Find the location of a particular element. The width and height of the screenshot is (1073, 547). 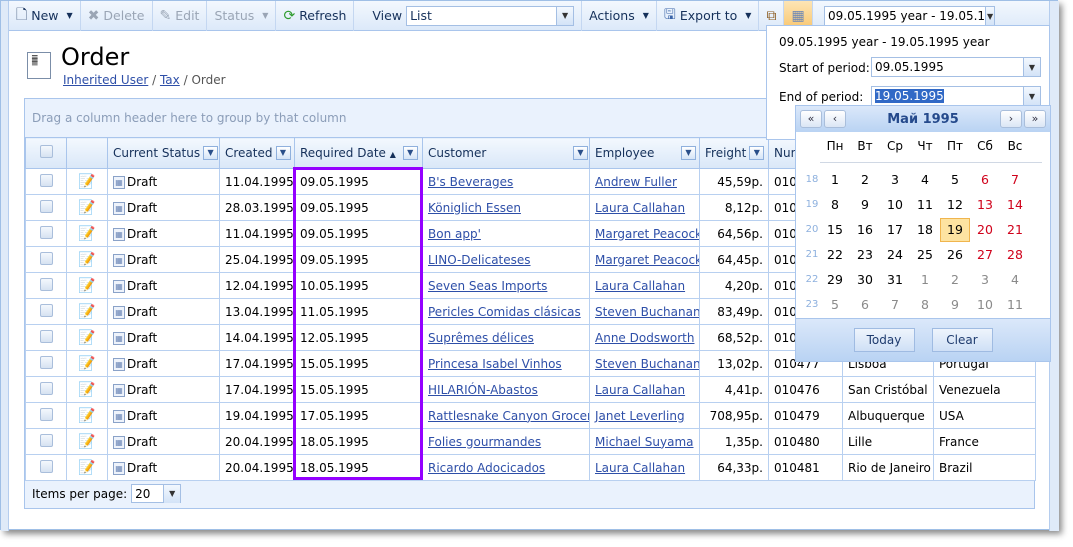

today-button: Today is located at coordinates (884, 340).